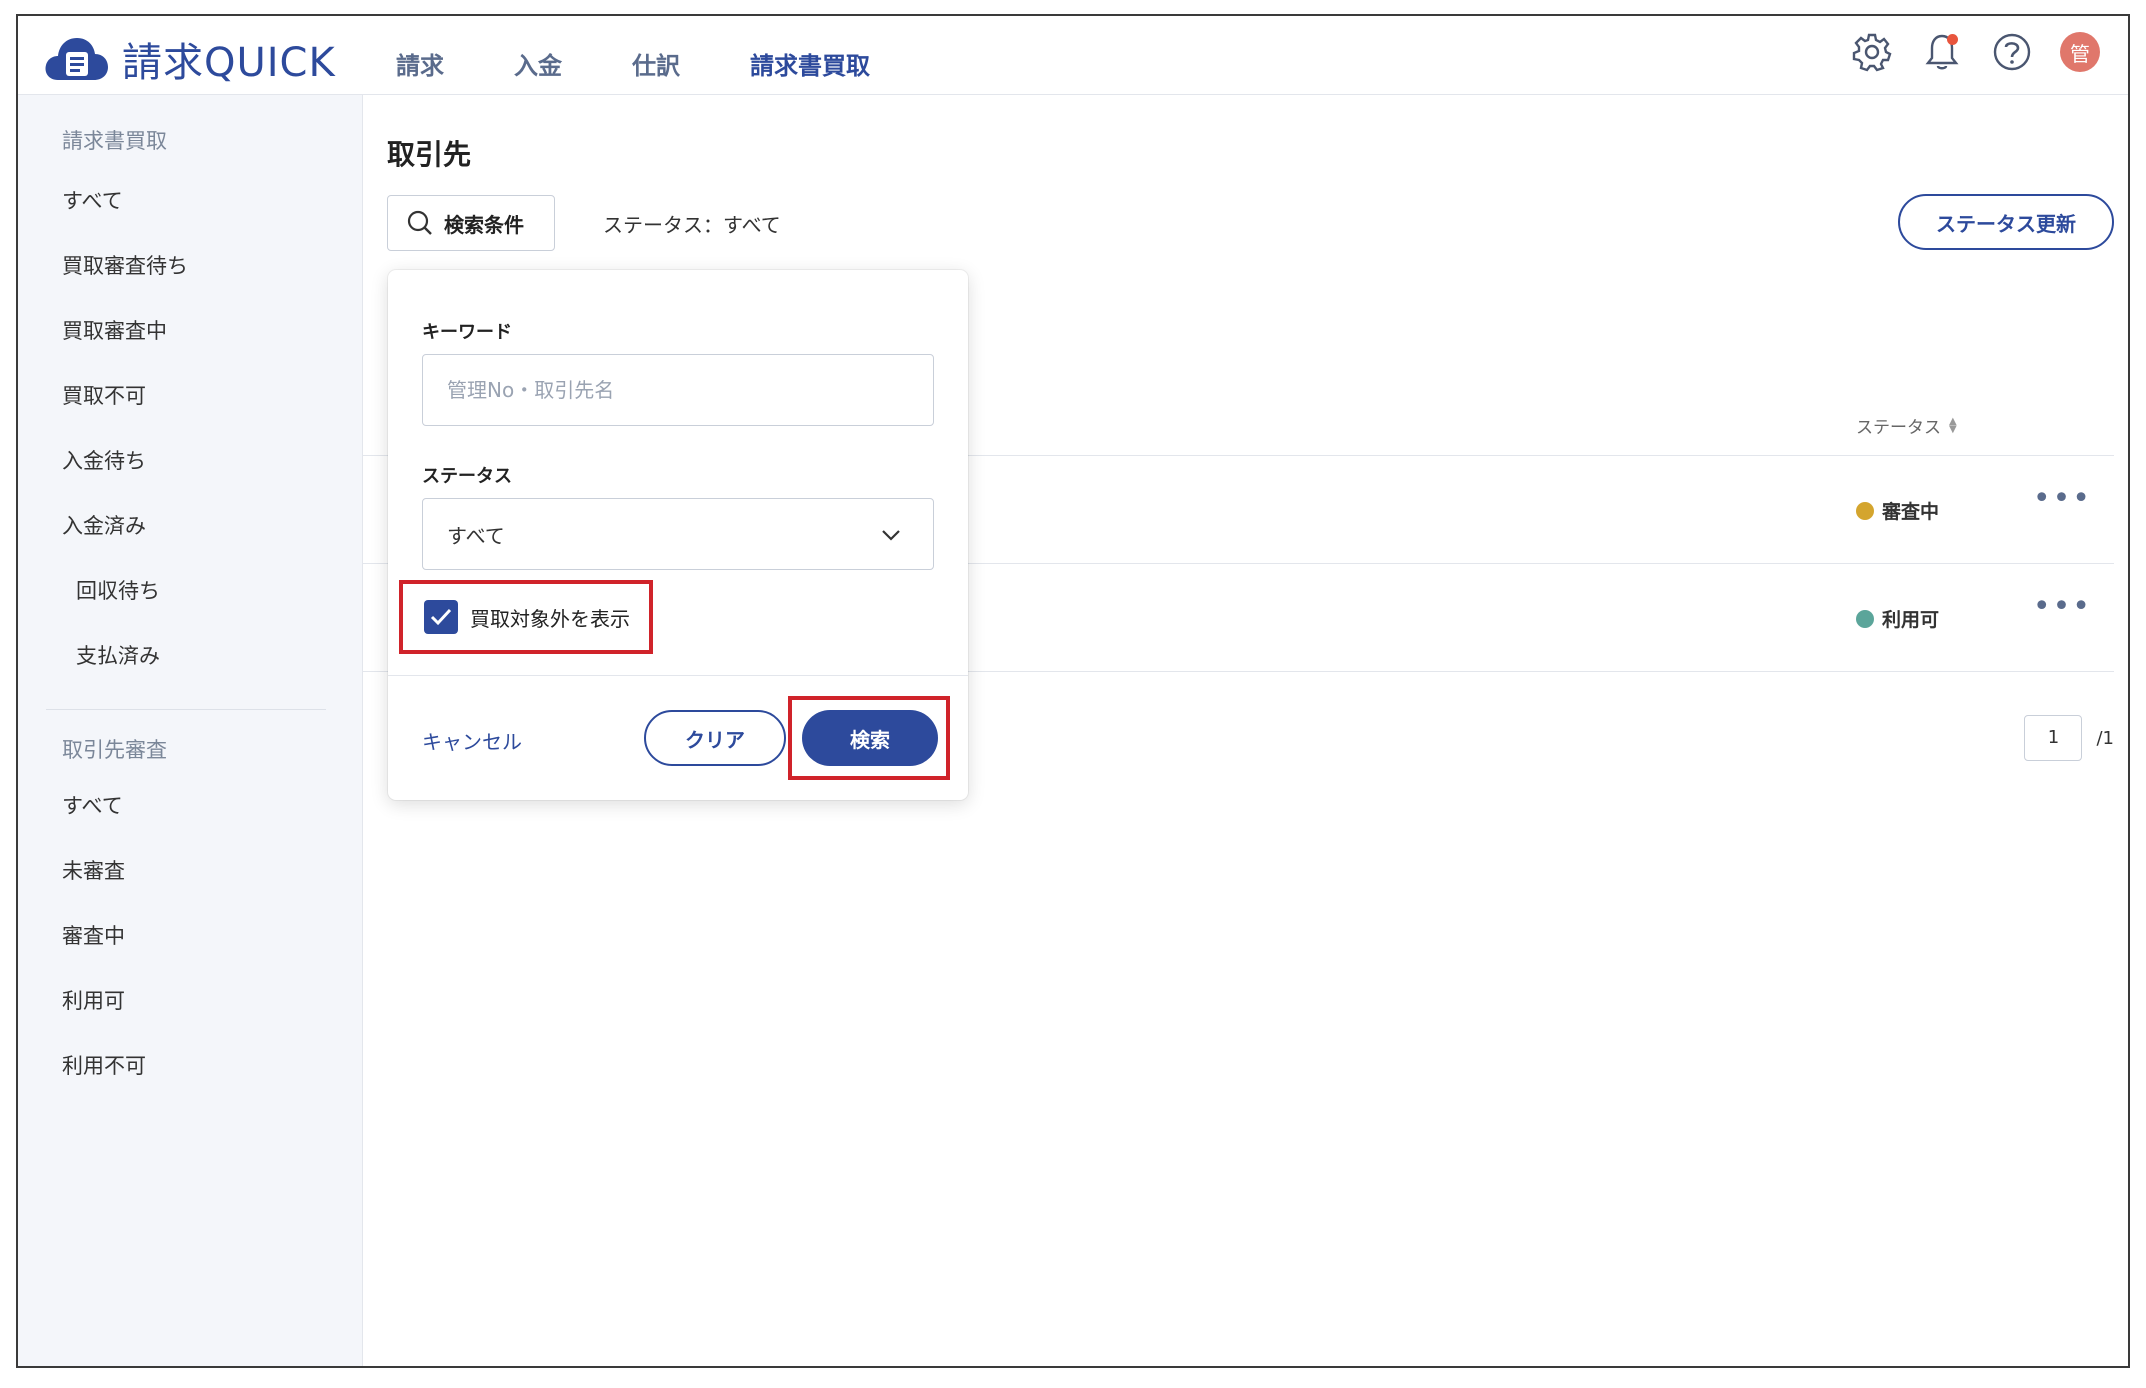 The height and width of the screenshot is (1388, 2146). Describe the element at coordinates (2012, 52) in the screenshot. I see `help-icon` at that location.